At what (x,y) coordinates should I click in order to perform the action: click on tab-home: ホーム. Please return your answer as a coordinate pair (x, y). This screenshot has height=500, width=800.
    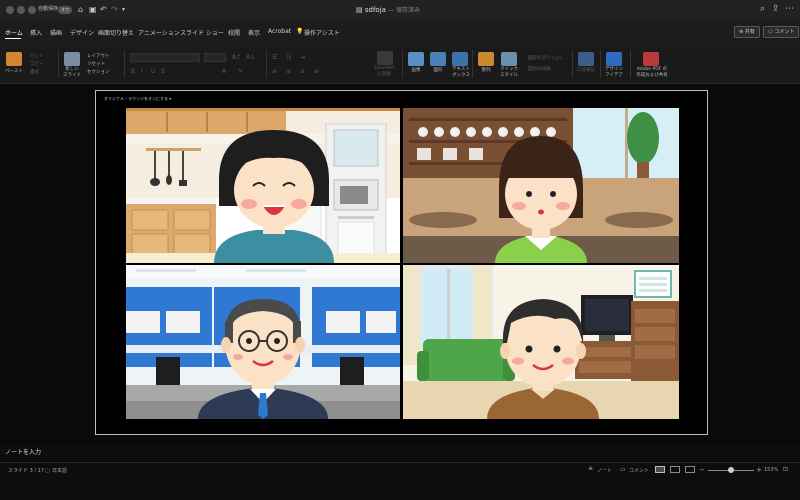
    Looking at the image, I should click on (14, 32).